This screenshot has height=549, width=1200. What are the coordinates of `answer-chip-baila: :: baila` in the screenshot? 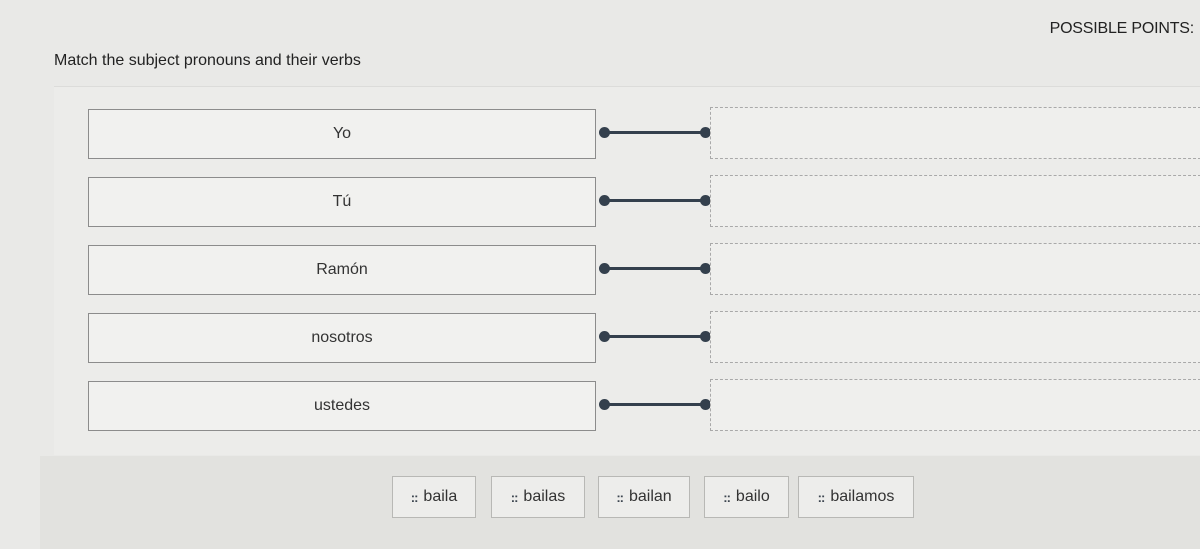 It's located at (434, 497).